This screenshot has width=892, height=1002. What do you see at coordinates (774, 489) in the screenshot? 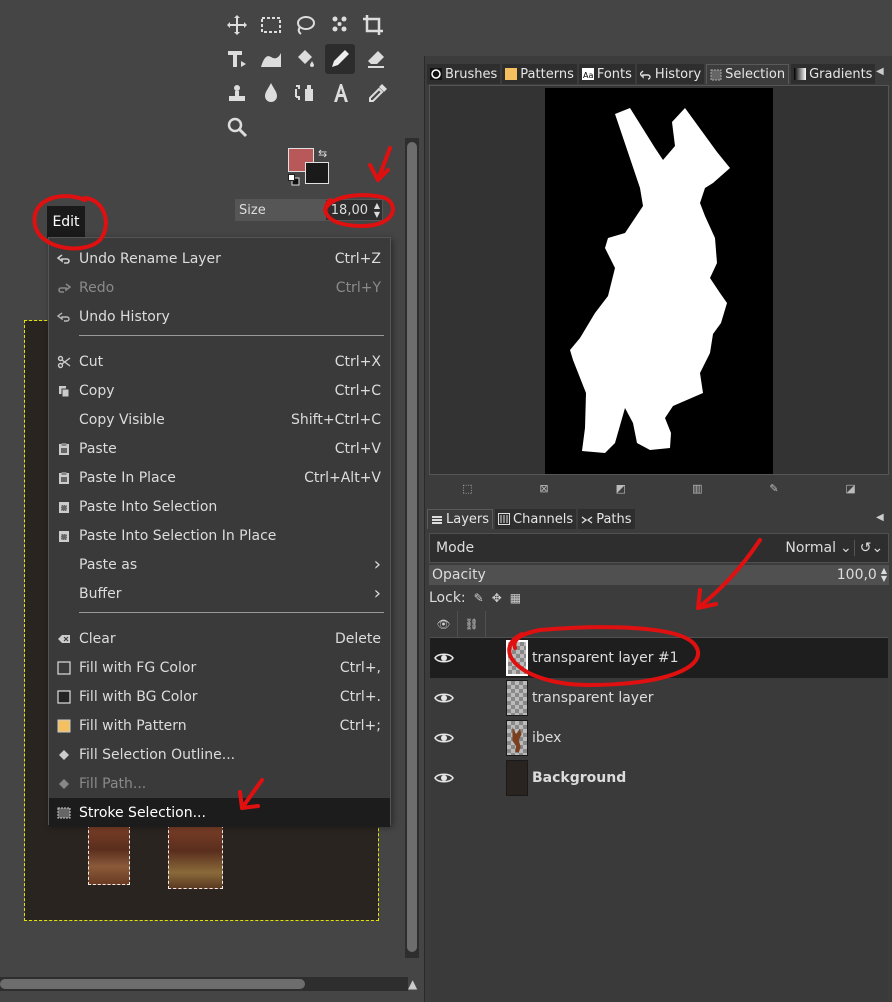
I see `selection-to-path-icon: ✎` at bounding box center [774, 489].